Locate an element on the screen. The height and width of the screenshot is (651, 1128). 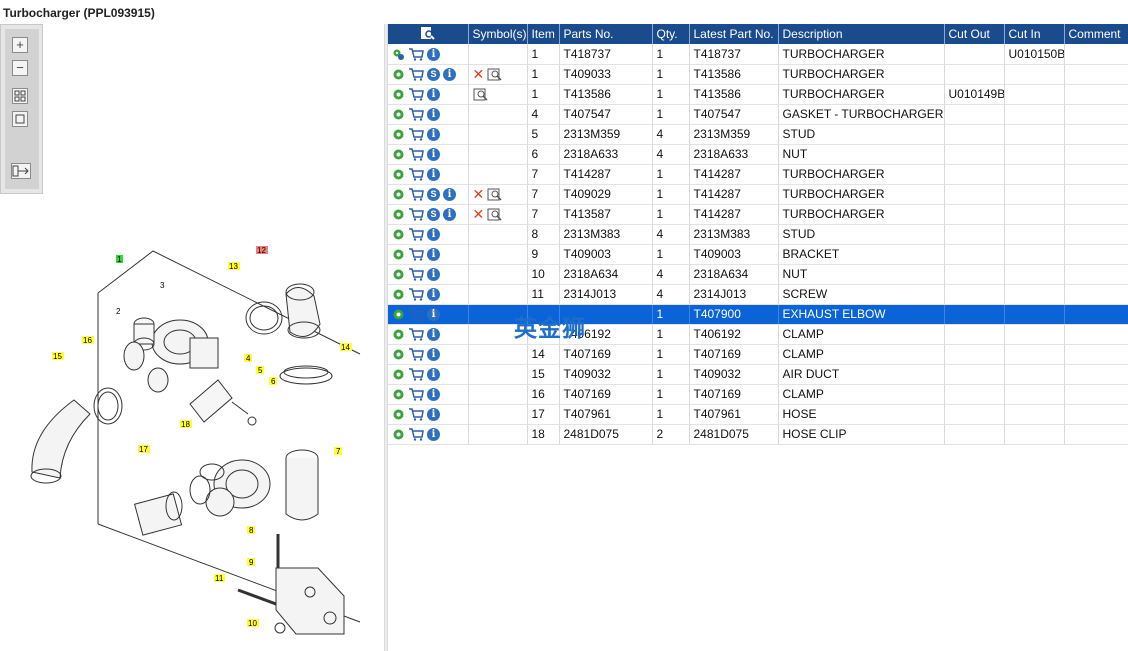
column-header-cut-in: Cut In is located at coordinates (1034, 34).